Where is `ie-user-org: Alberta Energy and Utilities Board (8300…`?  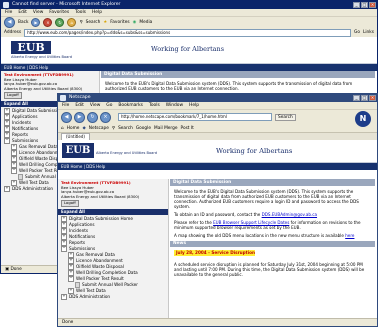 ie-user-org: Alberta Energy and Utilities Board (8300… is located at coordinates (43, 88).